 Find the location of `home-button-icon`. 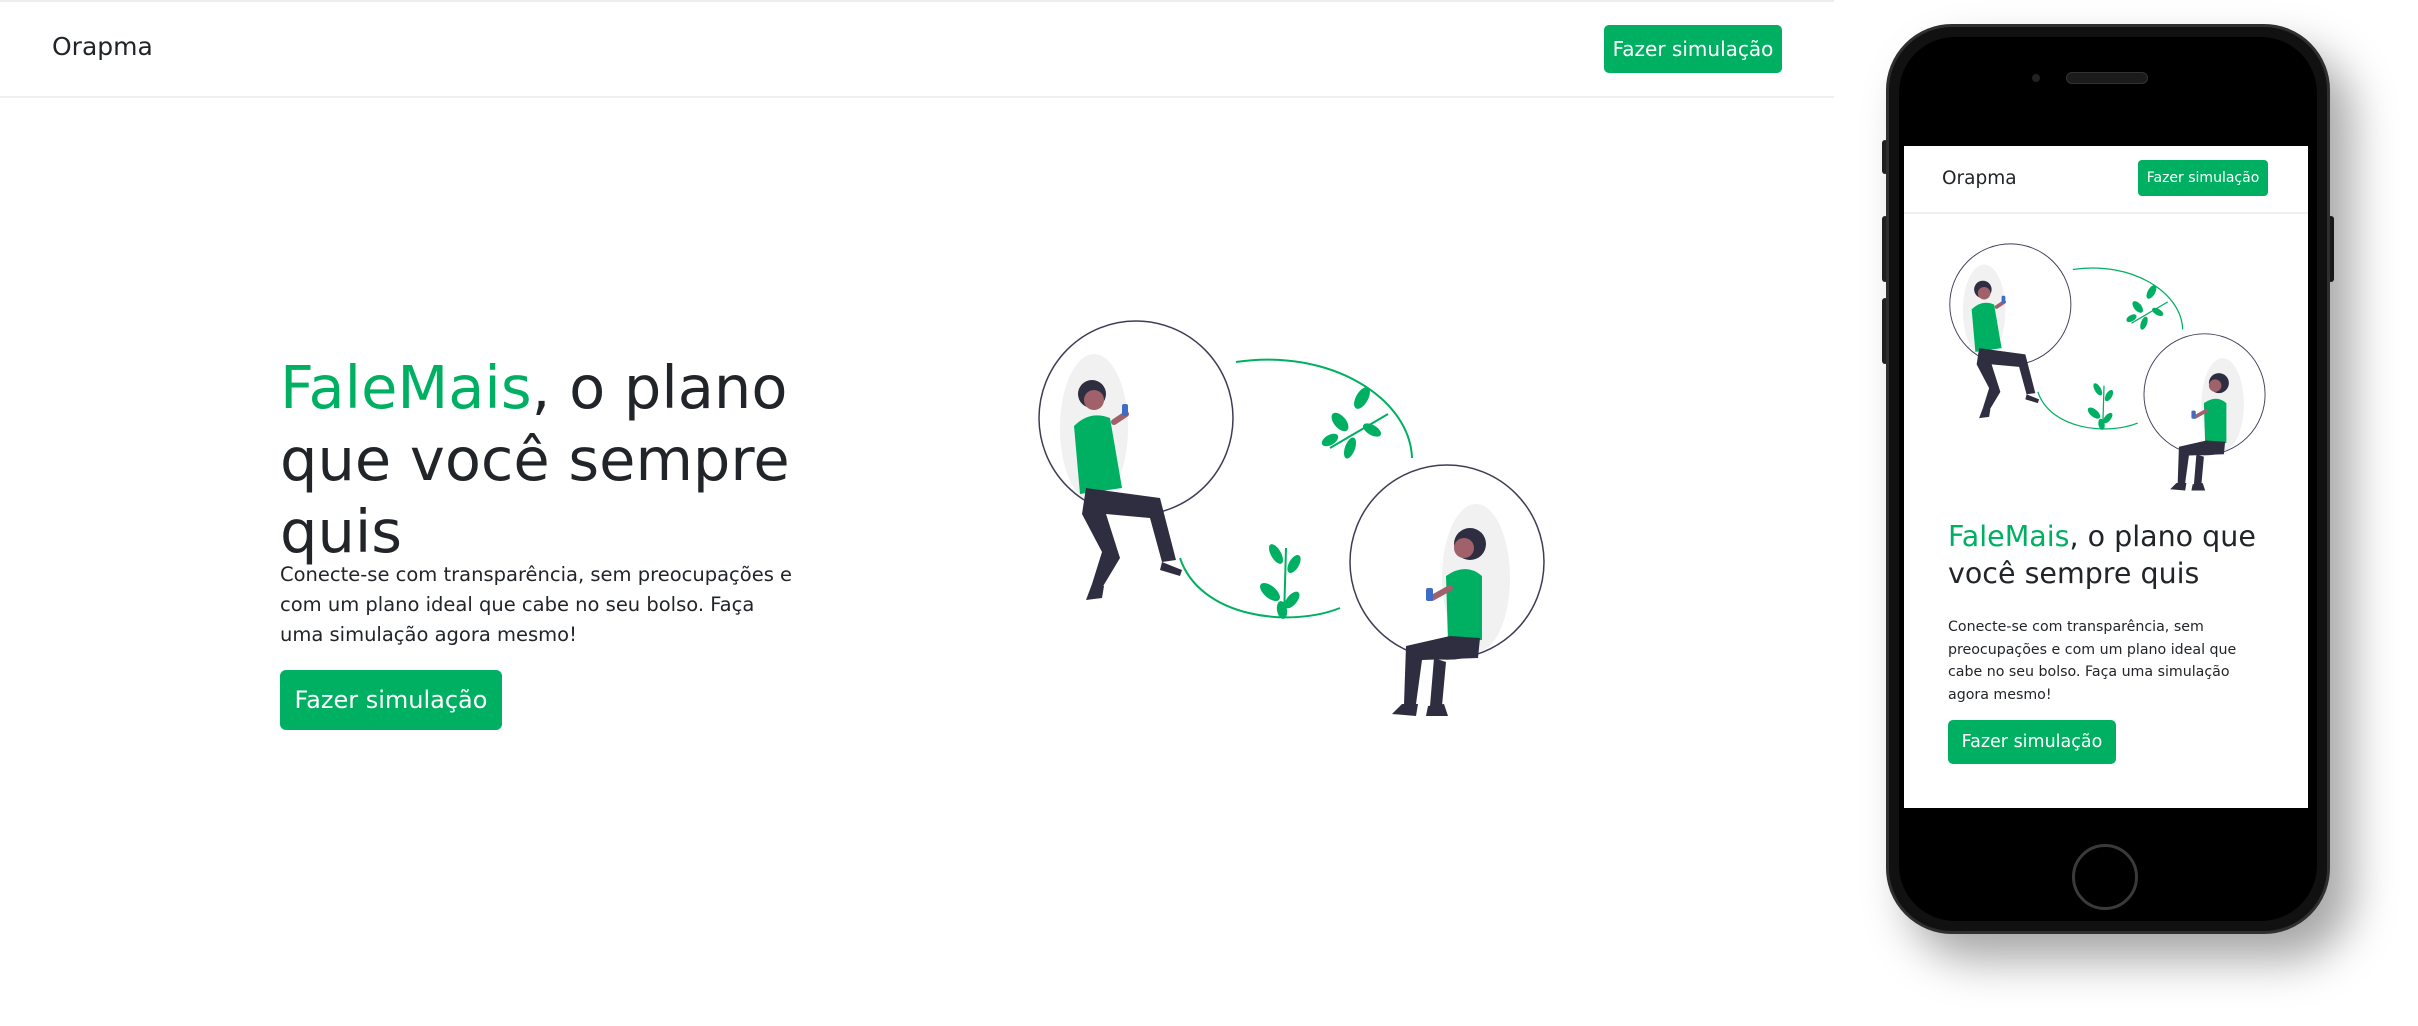

home-button-icon is located at coordinates (2105, 877).